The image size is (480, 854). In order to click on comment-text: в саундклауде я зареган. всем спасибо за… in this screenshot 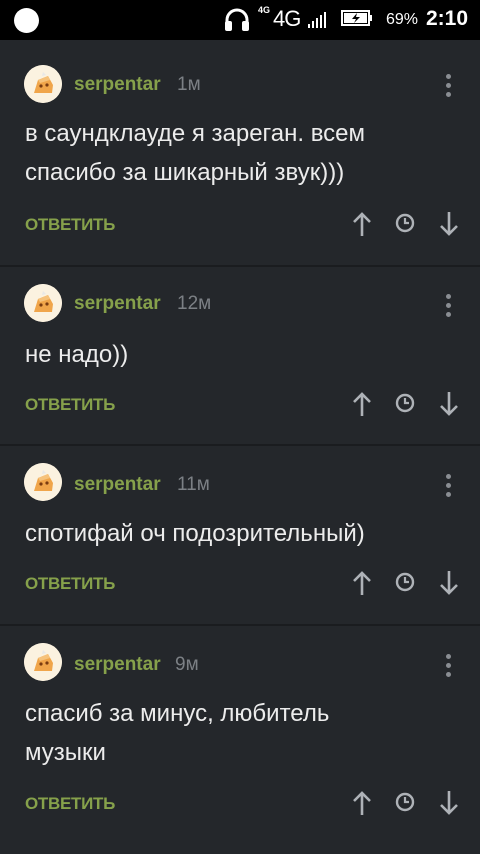, I will do `click(195, 153)`.